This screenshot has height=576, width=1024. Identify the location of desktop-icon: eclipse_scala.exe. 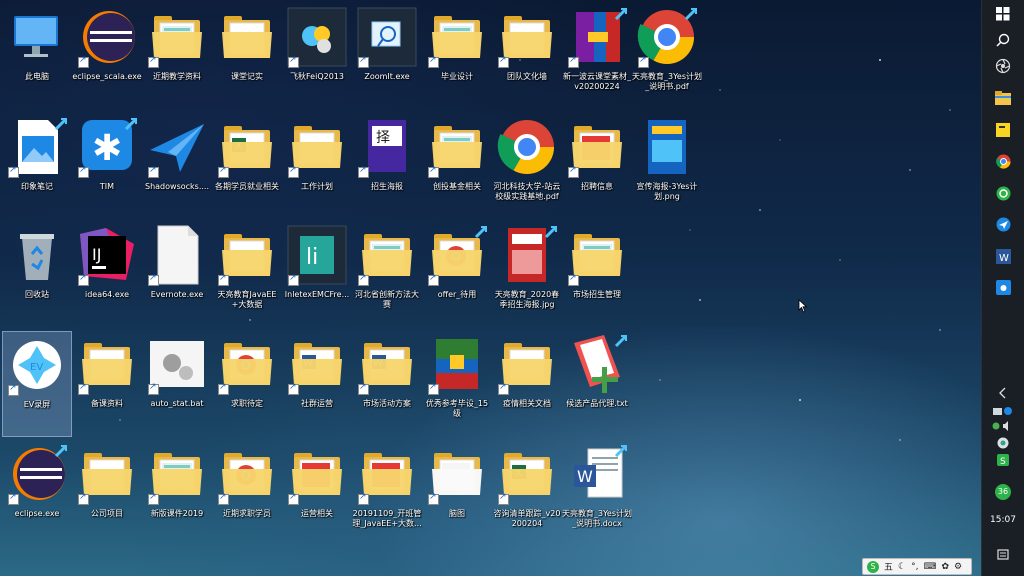
(107, 57).